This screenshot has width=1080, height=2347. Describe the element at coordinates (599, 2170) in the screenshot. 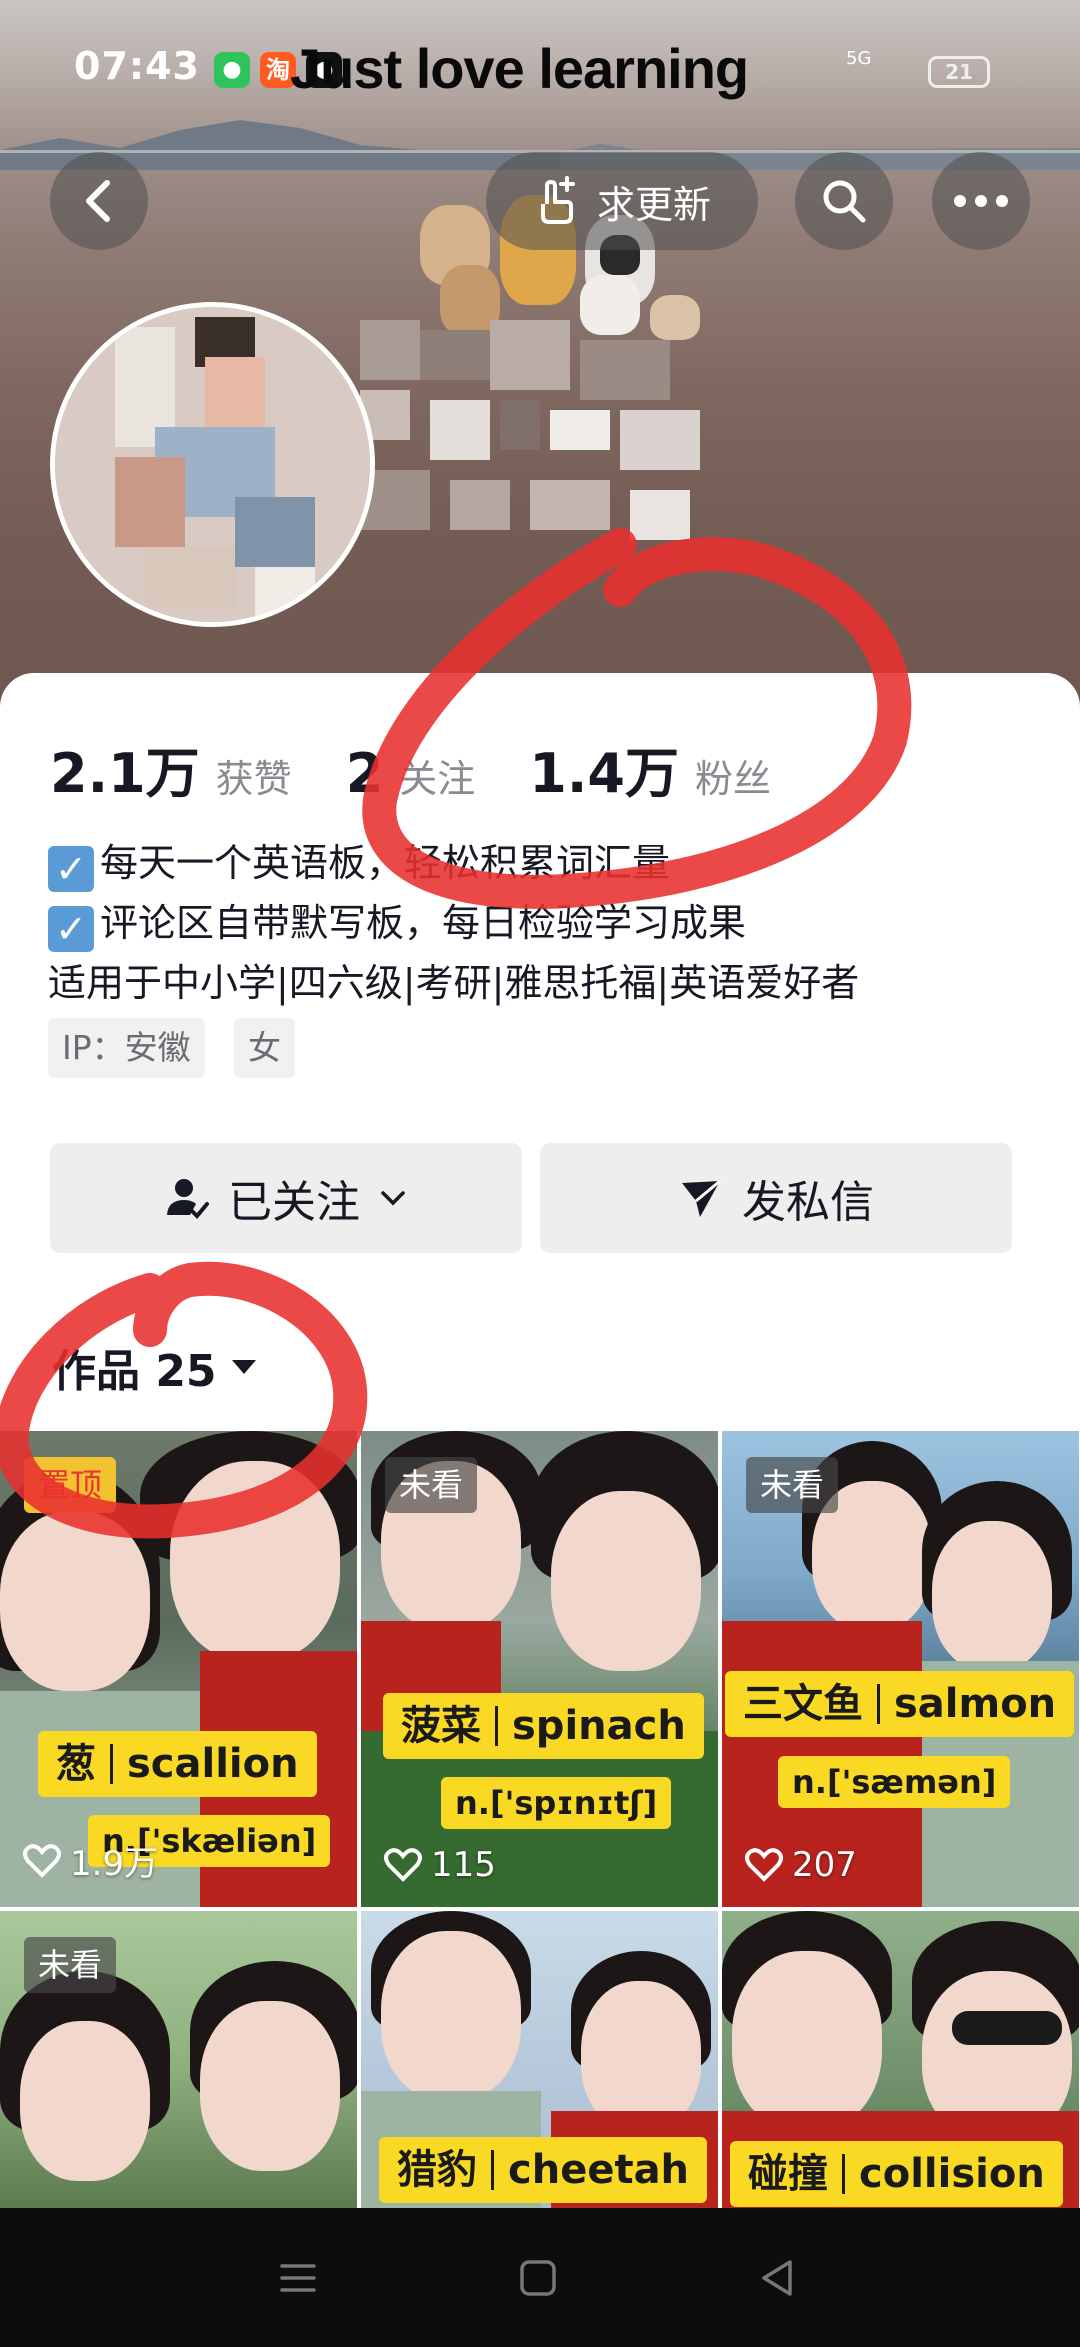

I see `word-en: cheetah` at that location.